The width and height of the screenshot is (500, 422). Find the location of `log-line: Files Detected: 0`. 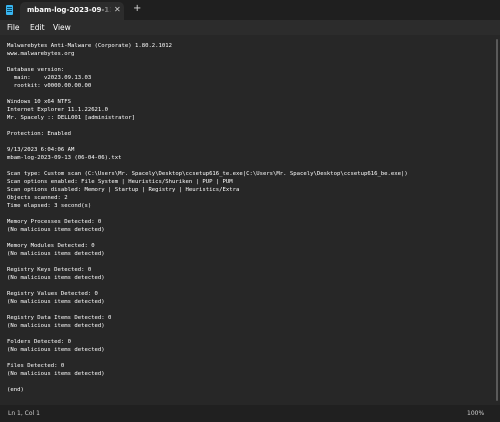

log-line: Files Detected: 0 is located at coordinates (36, 366).